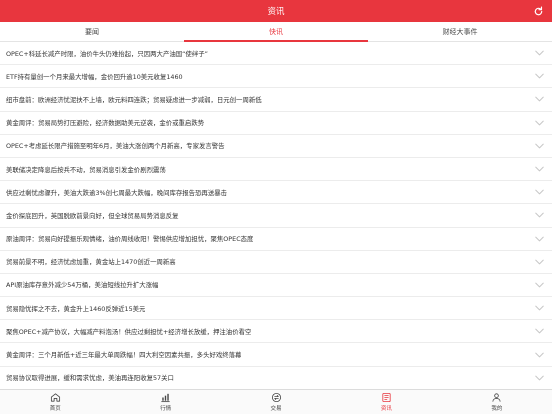 This screenshot has width=552, height=414. I want to click on news-item-title: 纽市盘前：欧洲经济忧泥扶不上墙，欧元料四连跌；贸易疑虑进一步减弱，日元创一周新低, so click(134, 99).